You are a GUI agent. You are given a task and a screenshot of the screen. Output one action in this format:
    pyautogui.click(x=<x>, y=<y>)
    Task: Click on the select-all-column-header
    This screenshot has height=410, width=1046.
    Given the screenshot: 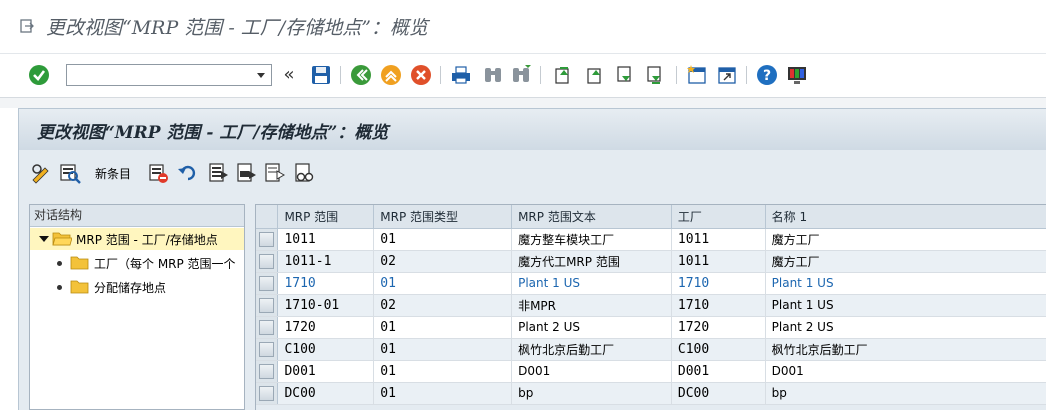 What is the action you would take?
    pyautogui.click(x=267, y=217)
    